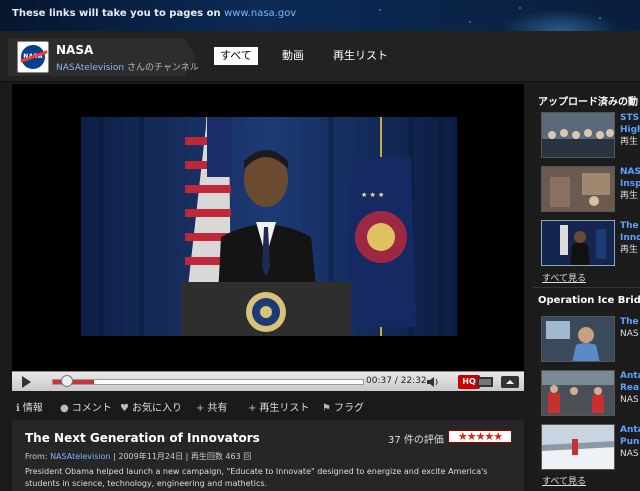 The height and width of the screenshot is (491, 640). Describe the element at coordinates (74, 50) in the screenshot. I see `channel-name: NASA` at that location.